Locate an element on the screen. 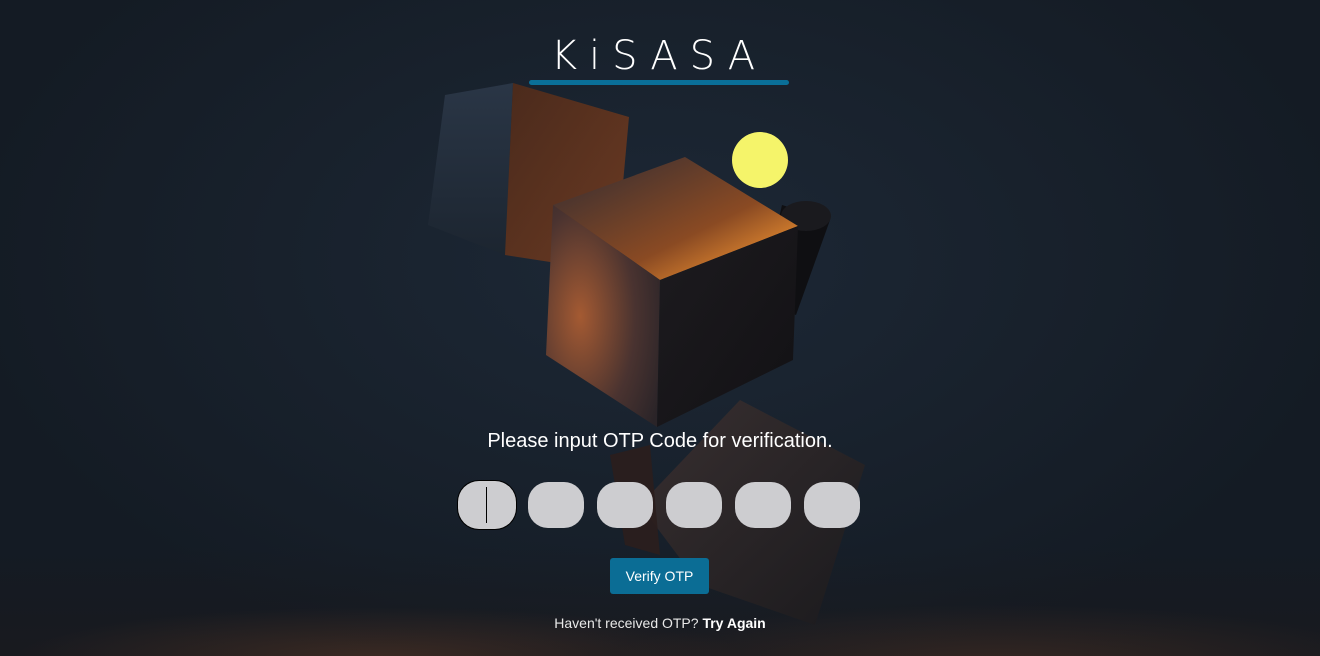 The height and width of the screenshot is (656, 1320). resend-question: Haven't received OTP? is located at coordinates (626, 623).